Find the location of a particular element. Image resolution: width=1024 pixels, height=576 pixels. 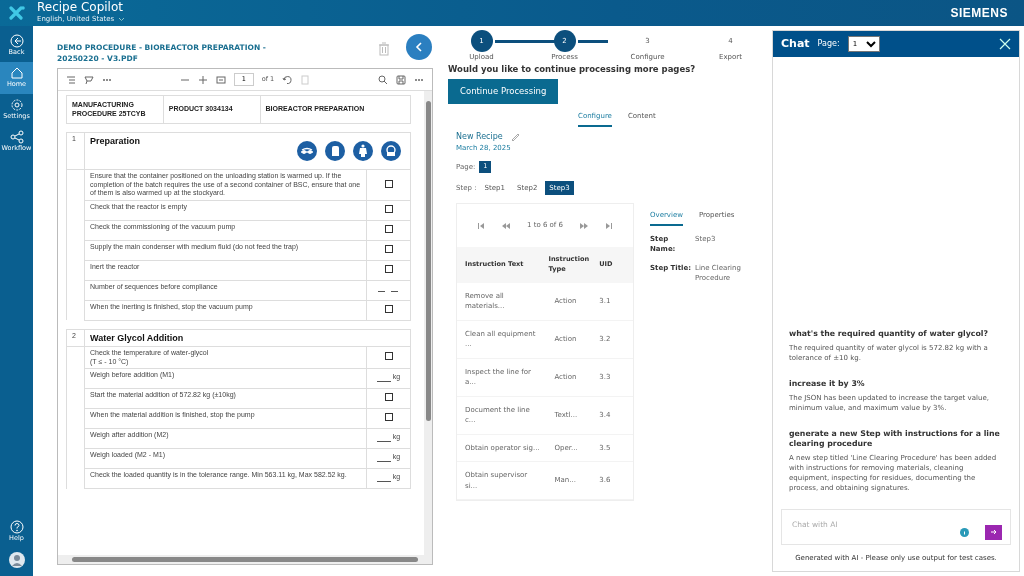

page-label: Page: is located at coordinates (828, 44).